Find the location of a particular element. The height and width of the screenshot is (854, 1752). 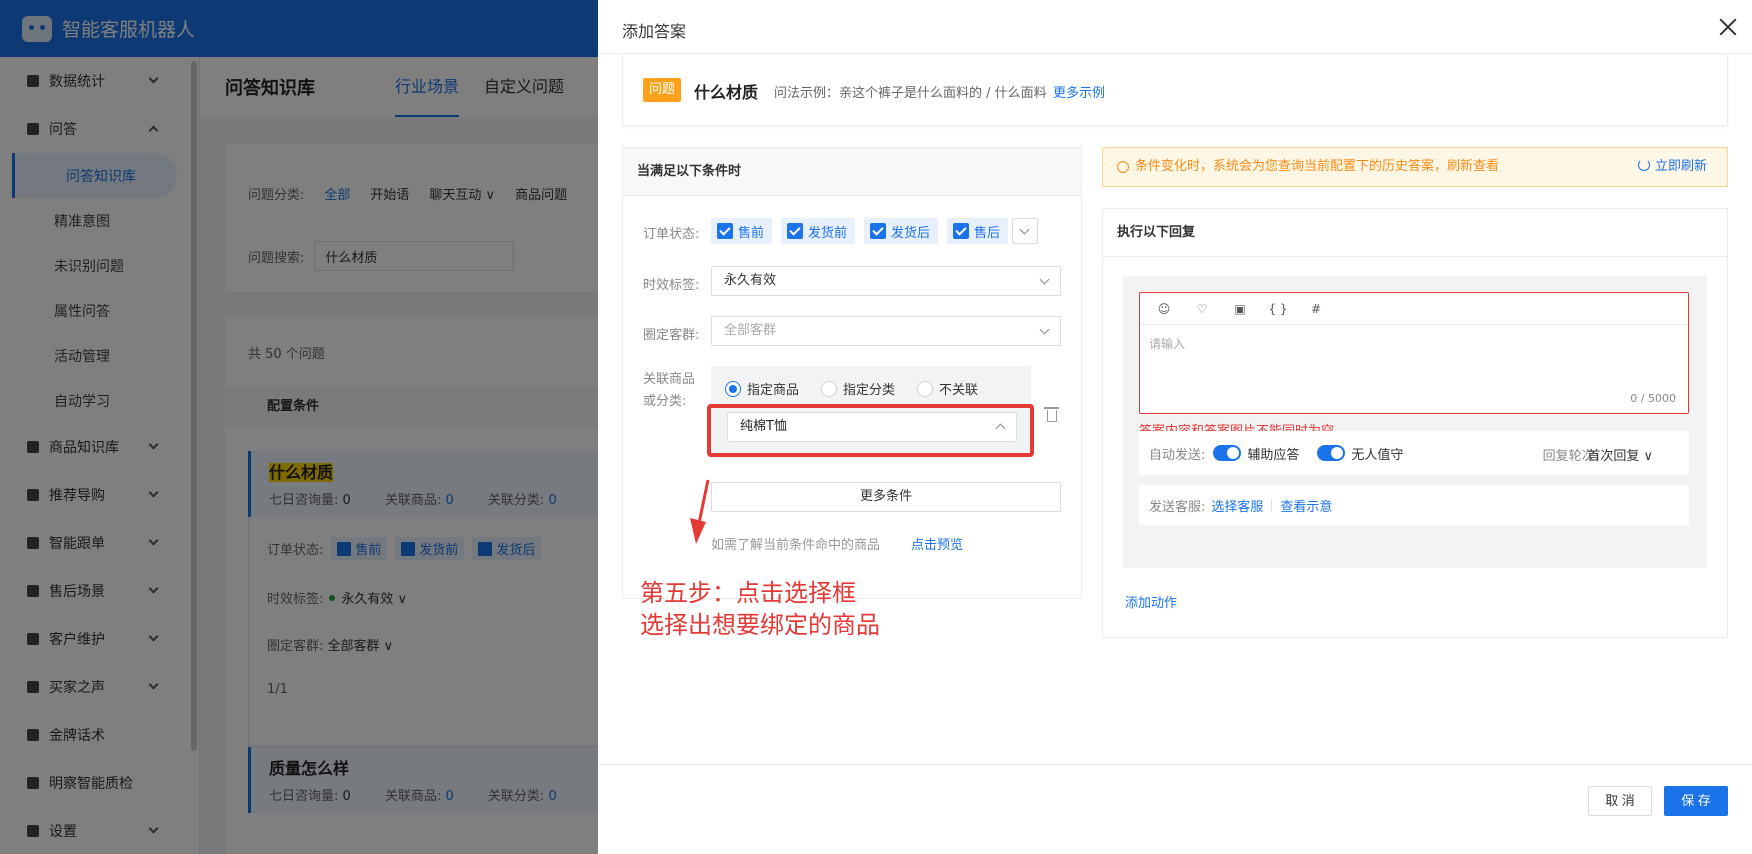

auto-send-row: 自动发送: 辅助应答 无人值守 回复轮次: 首次回复 ∨ is located at coordinates (1414, 453).